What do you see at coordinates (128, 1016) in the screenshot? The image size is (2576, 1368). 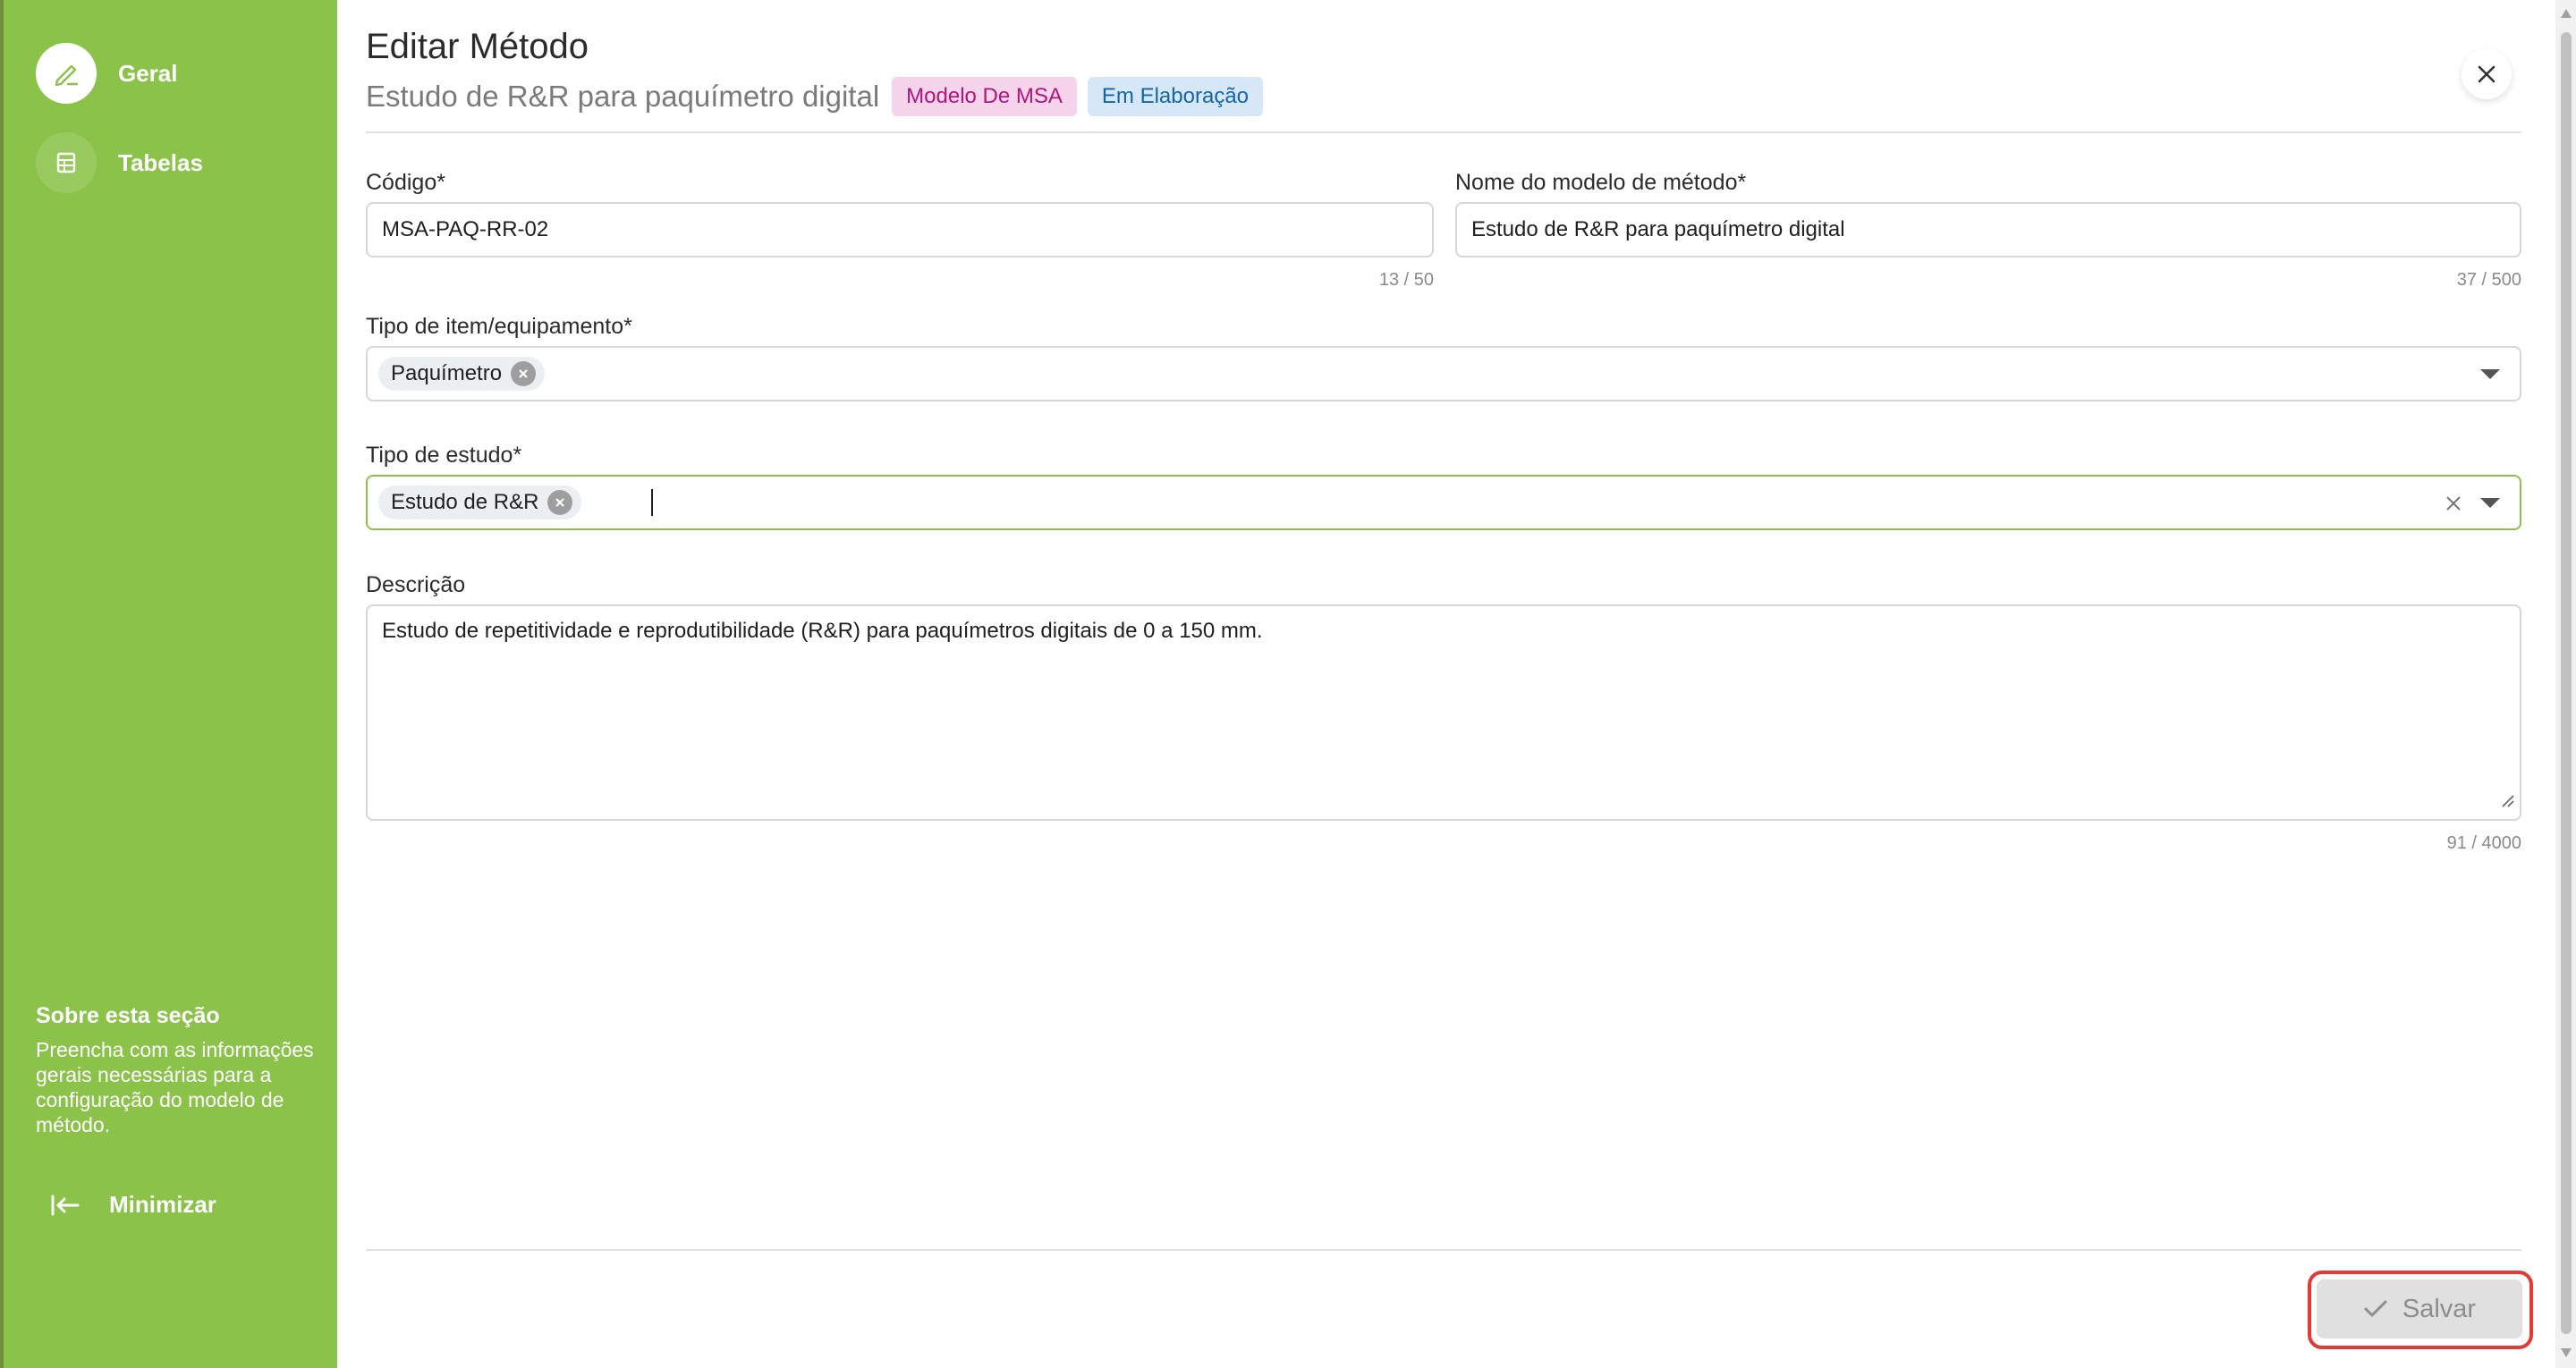 I see `about-section-title: Sobre esta seção` at bounding box center [128, 1016].